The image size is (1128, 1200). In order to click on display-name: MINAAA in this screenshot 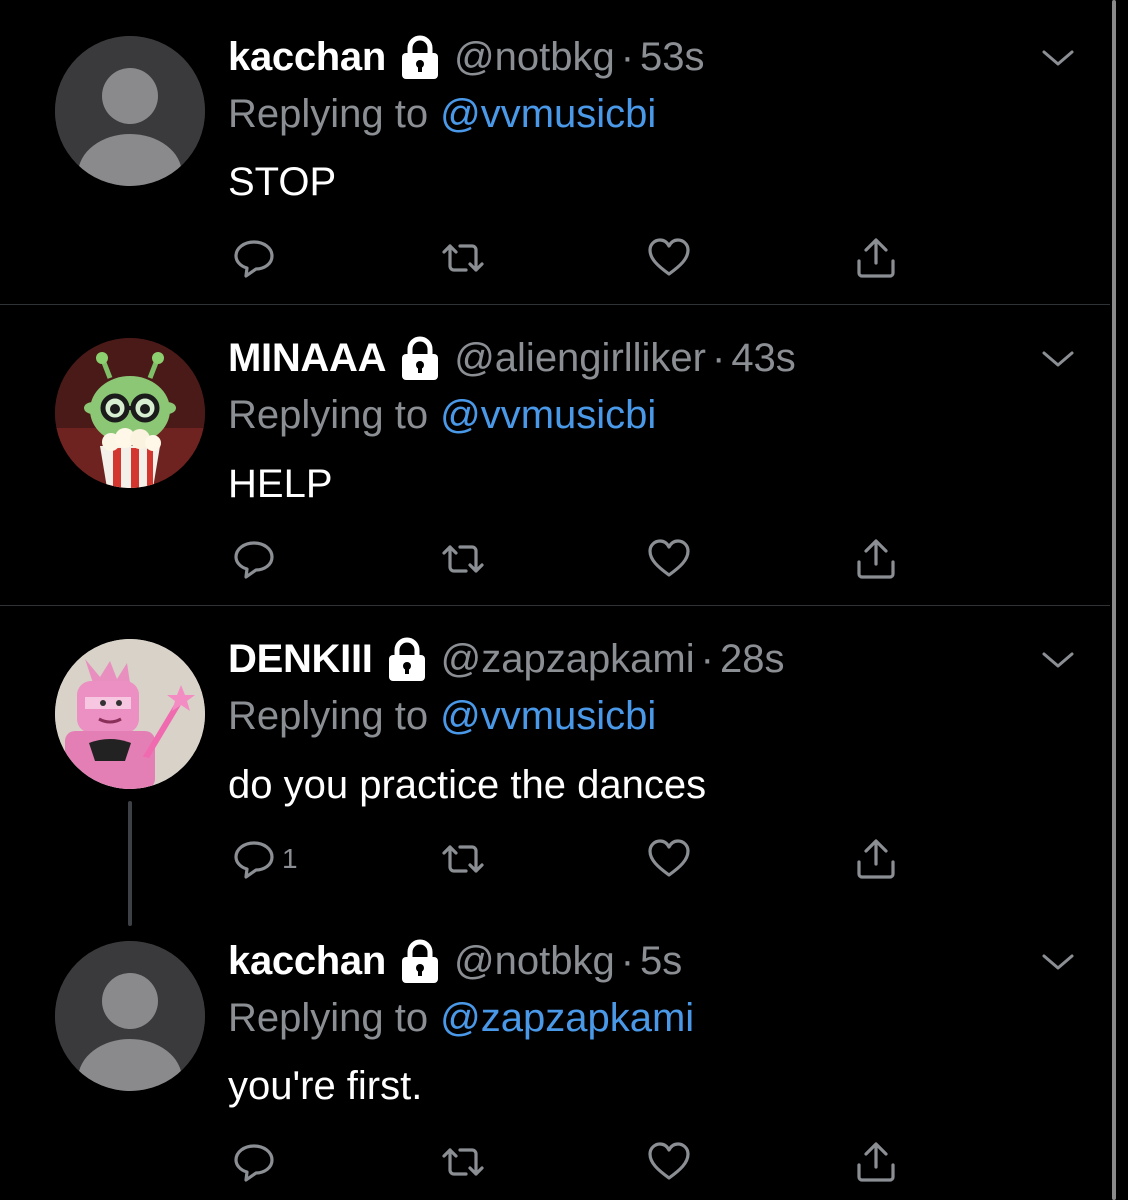, I will do `click(307, 358)`.